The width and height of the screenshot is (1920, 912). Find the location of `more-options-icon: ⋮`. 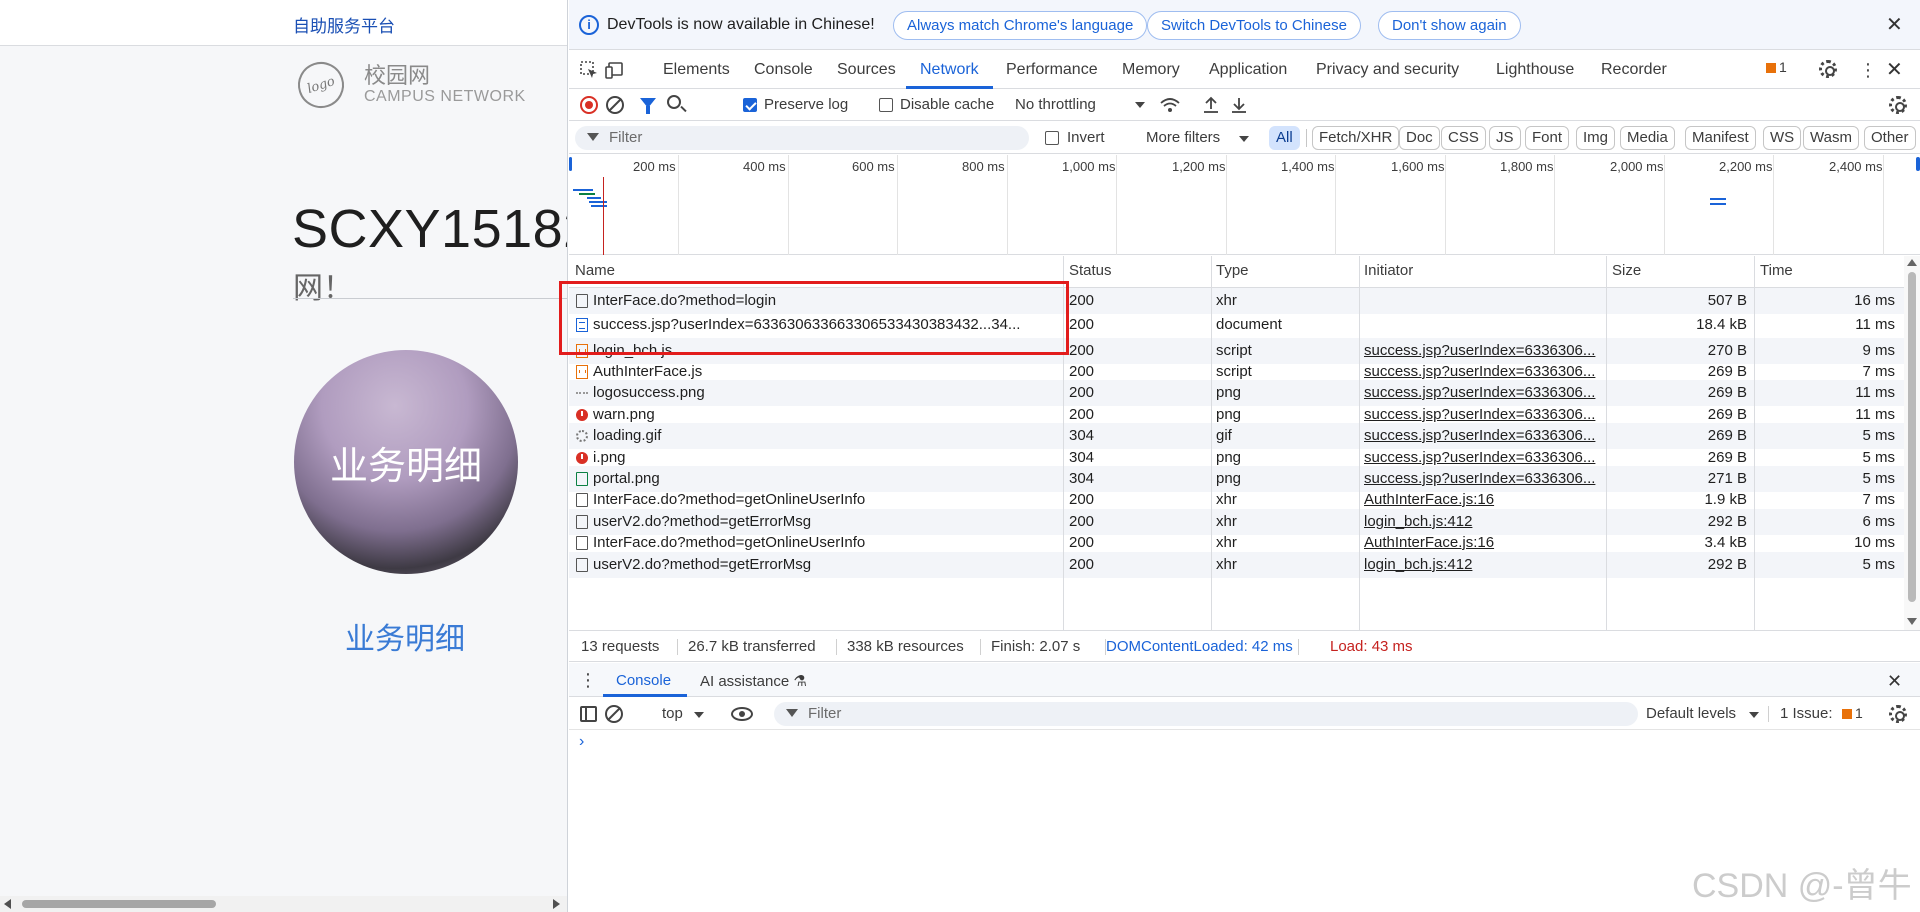

more-options-icon: ⋮ is located at coordinates (1868, 70).